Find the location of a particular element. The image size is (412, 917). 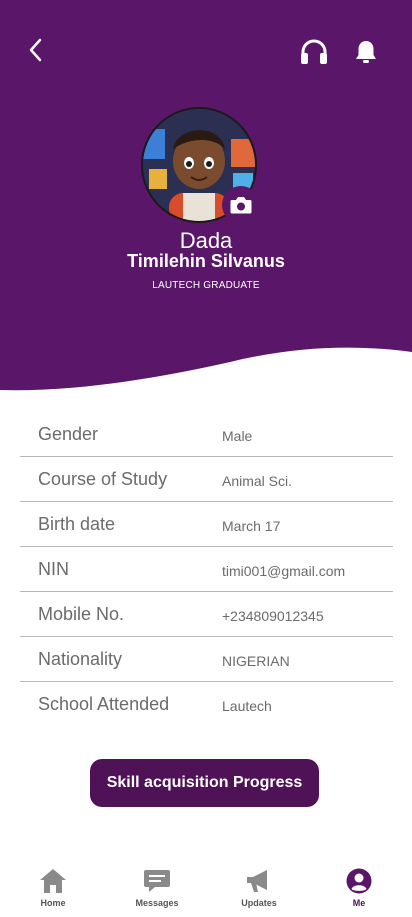

detail-row-course: Course of Study Animal Sci. is located at coordinates (206, 479).